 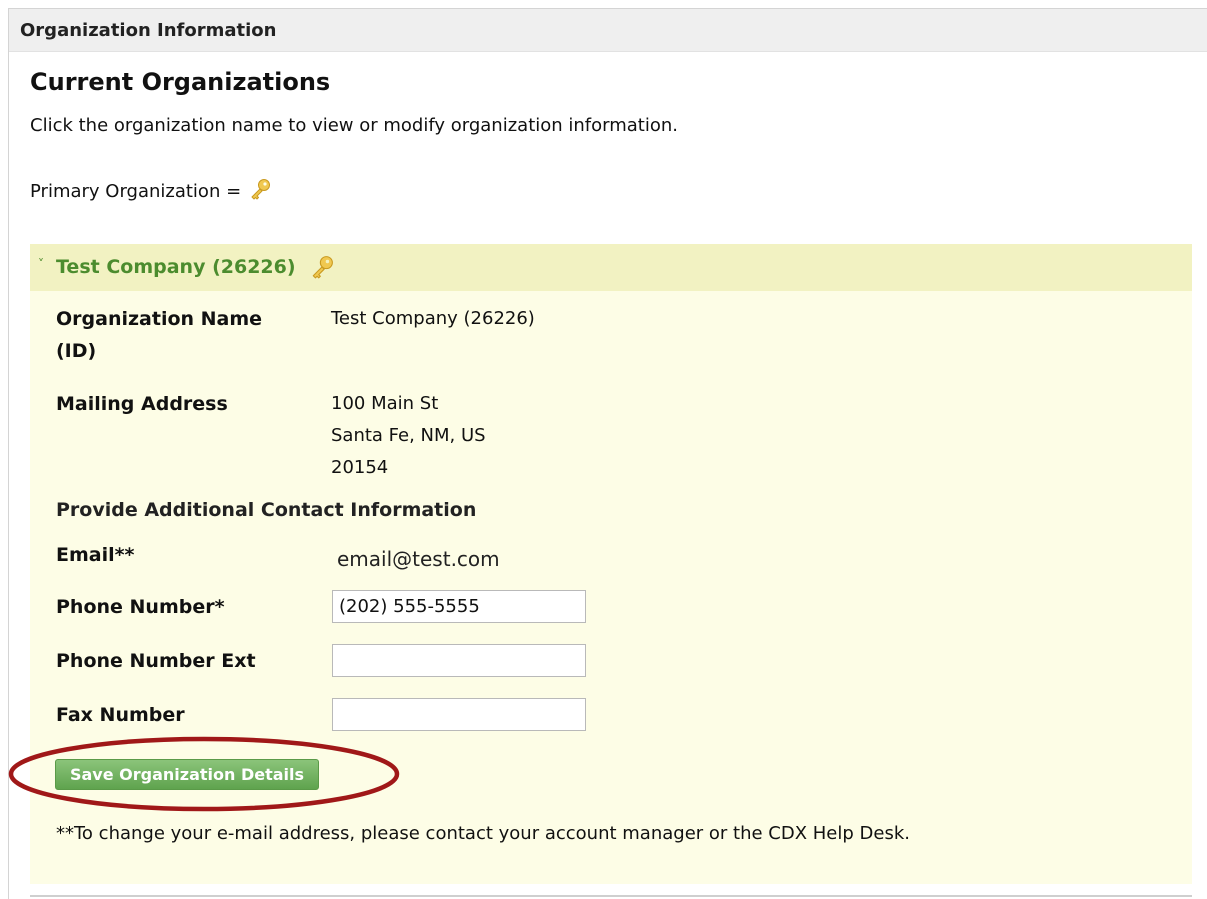 I want to click on mailing-address-value: 100 Main St Santa Fe, NM, US 20154, so click(x=408, y=436).